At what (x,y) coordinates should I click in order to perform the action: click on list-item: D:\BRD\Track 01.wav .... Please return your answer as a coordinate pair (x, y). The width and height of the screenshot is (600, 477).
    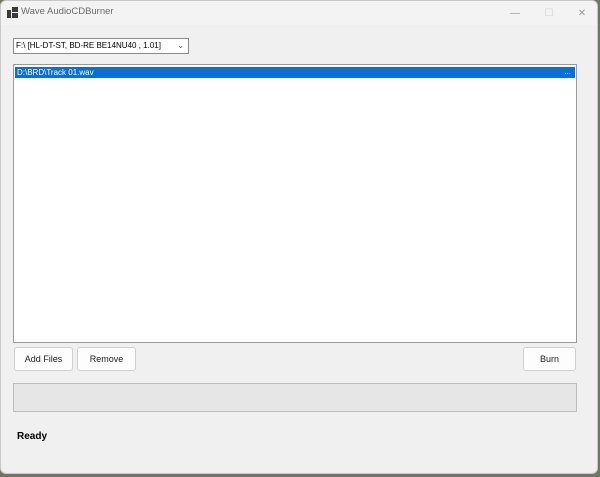
    Looking at the image, I should click on (295, 72).